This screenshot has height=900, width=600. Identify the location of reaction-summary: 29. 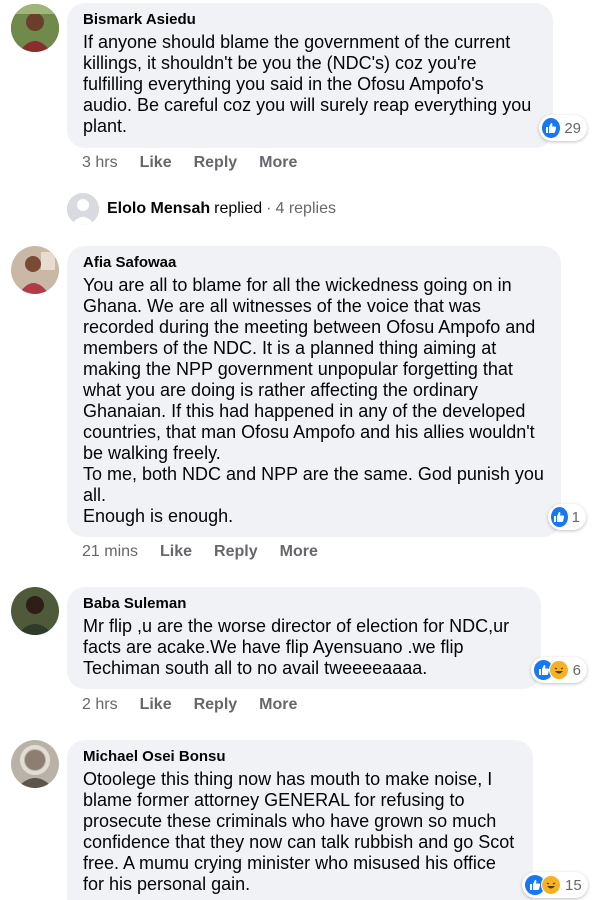
(563, 128).